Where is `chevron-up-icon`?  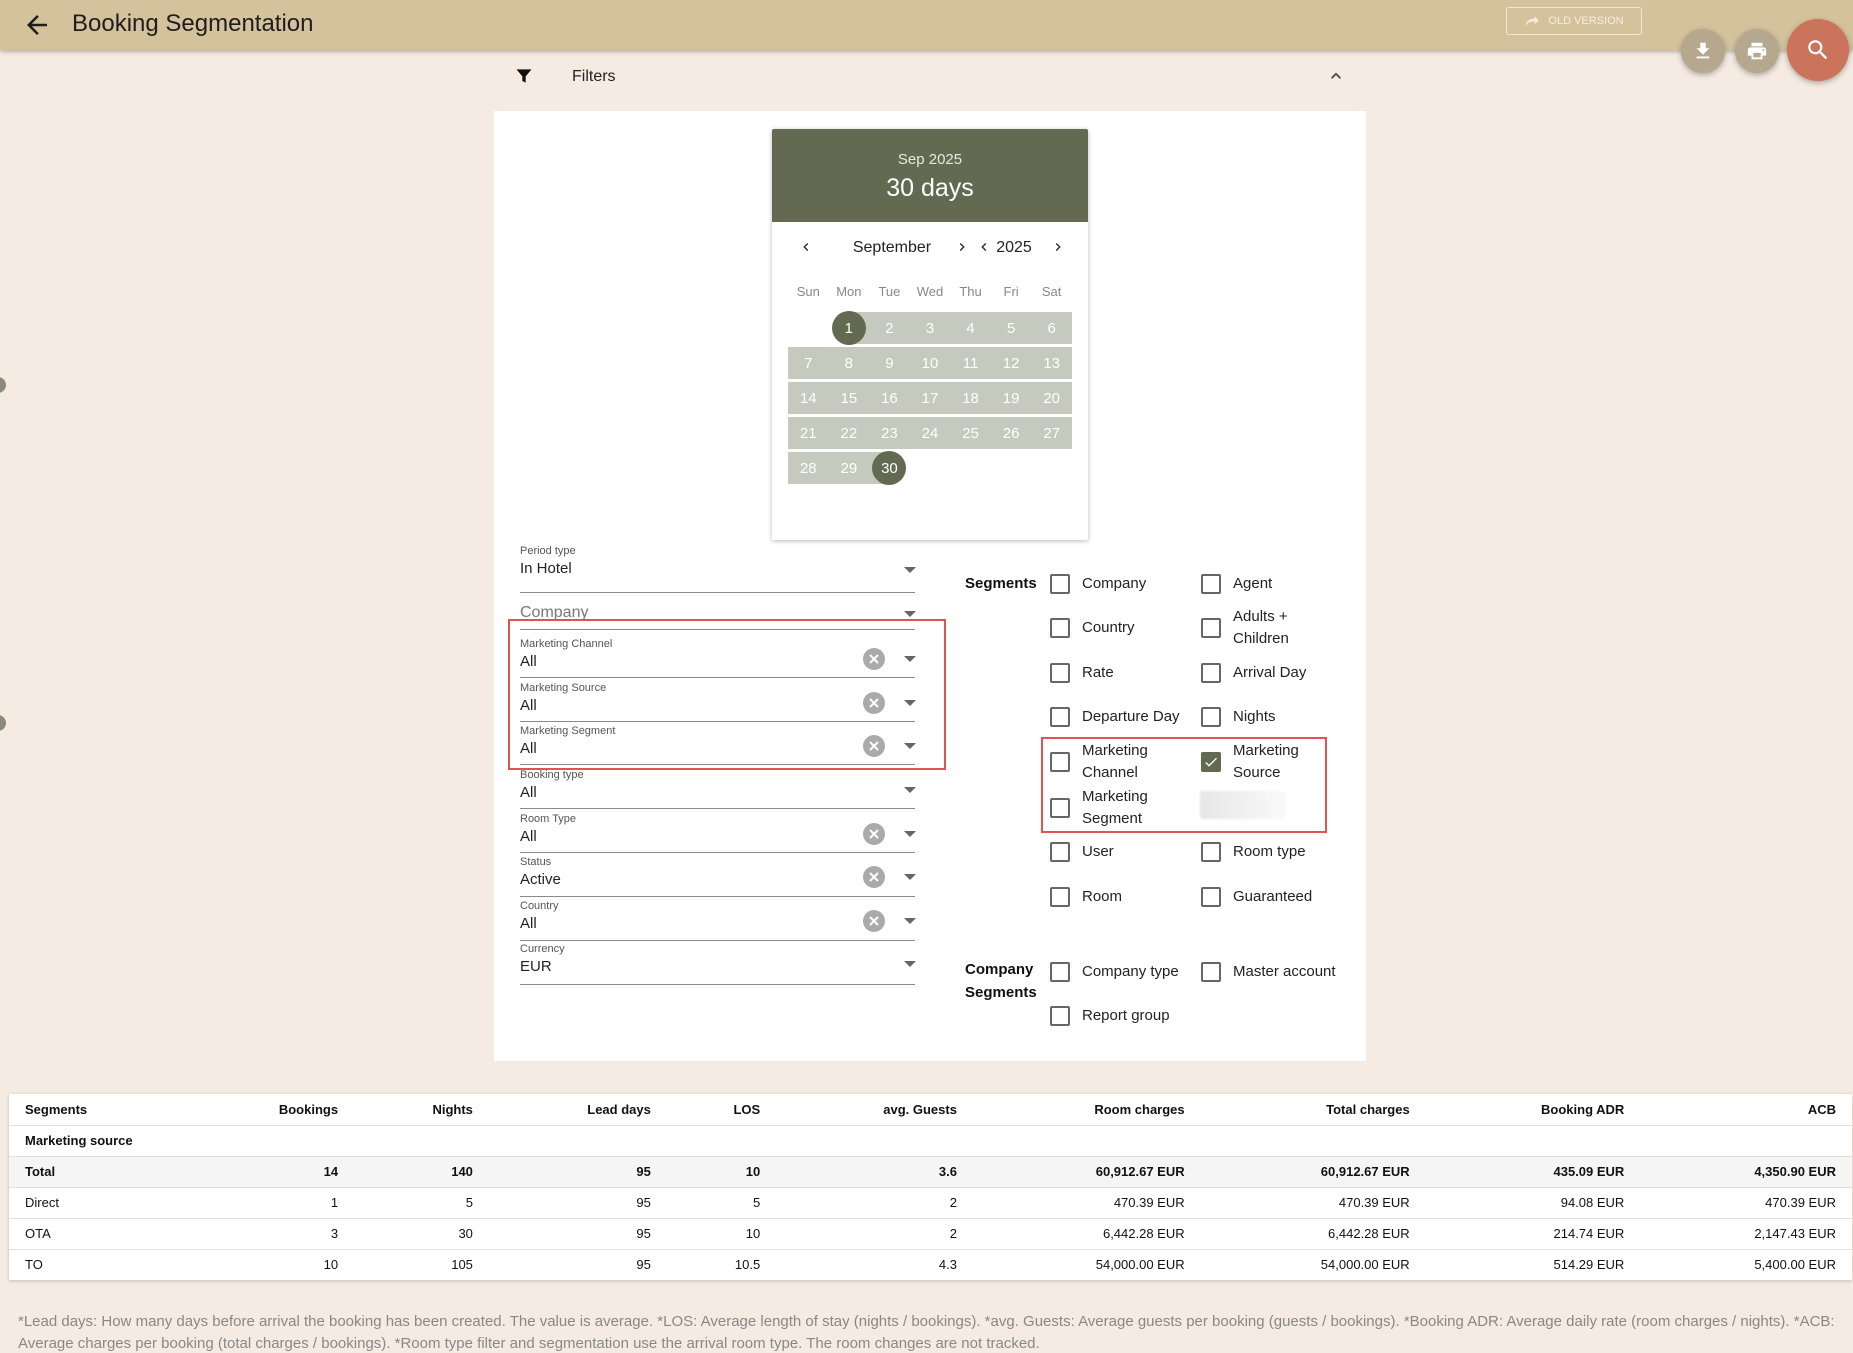 chevron-up-icon is located at coordinates (1336, 78).